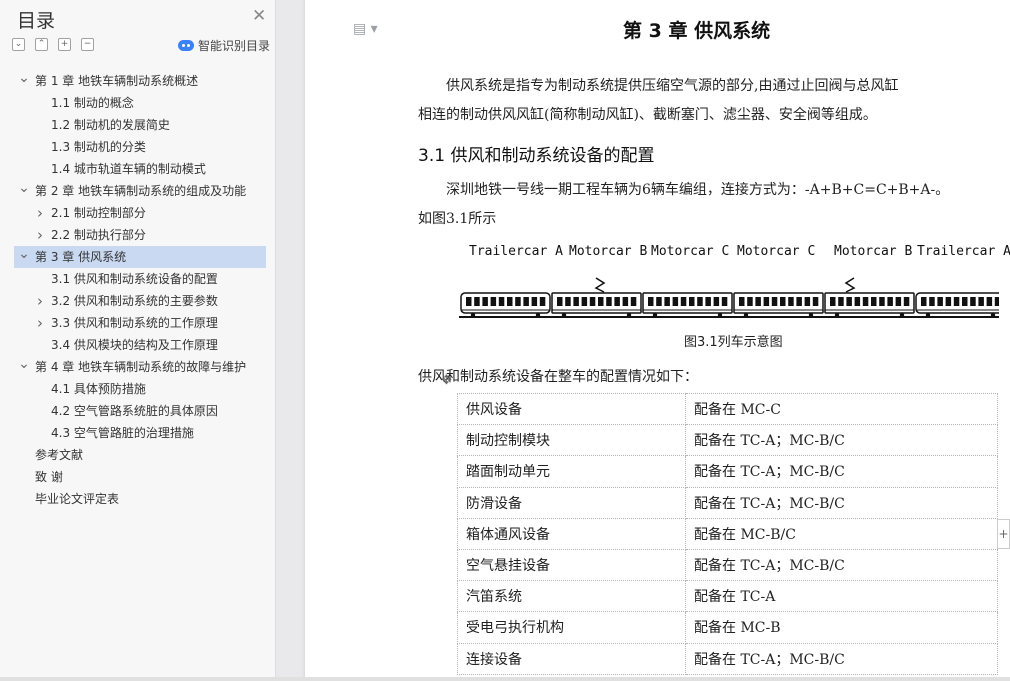 The width and height of the screenshot is (1010, 681). Describe the element at coordinates (571, 627) in the screenshot. I see `device-cell: 受电弓执行机构` at that location.